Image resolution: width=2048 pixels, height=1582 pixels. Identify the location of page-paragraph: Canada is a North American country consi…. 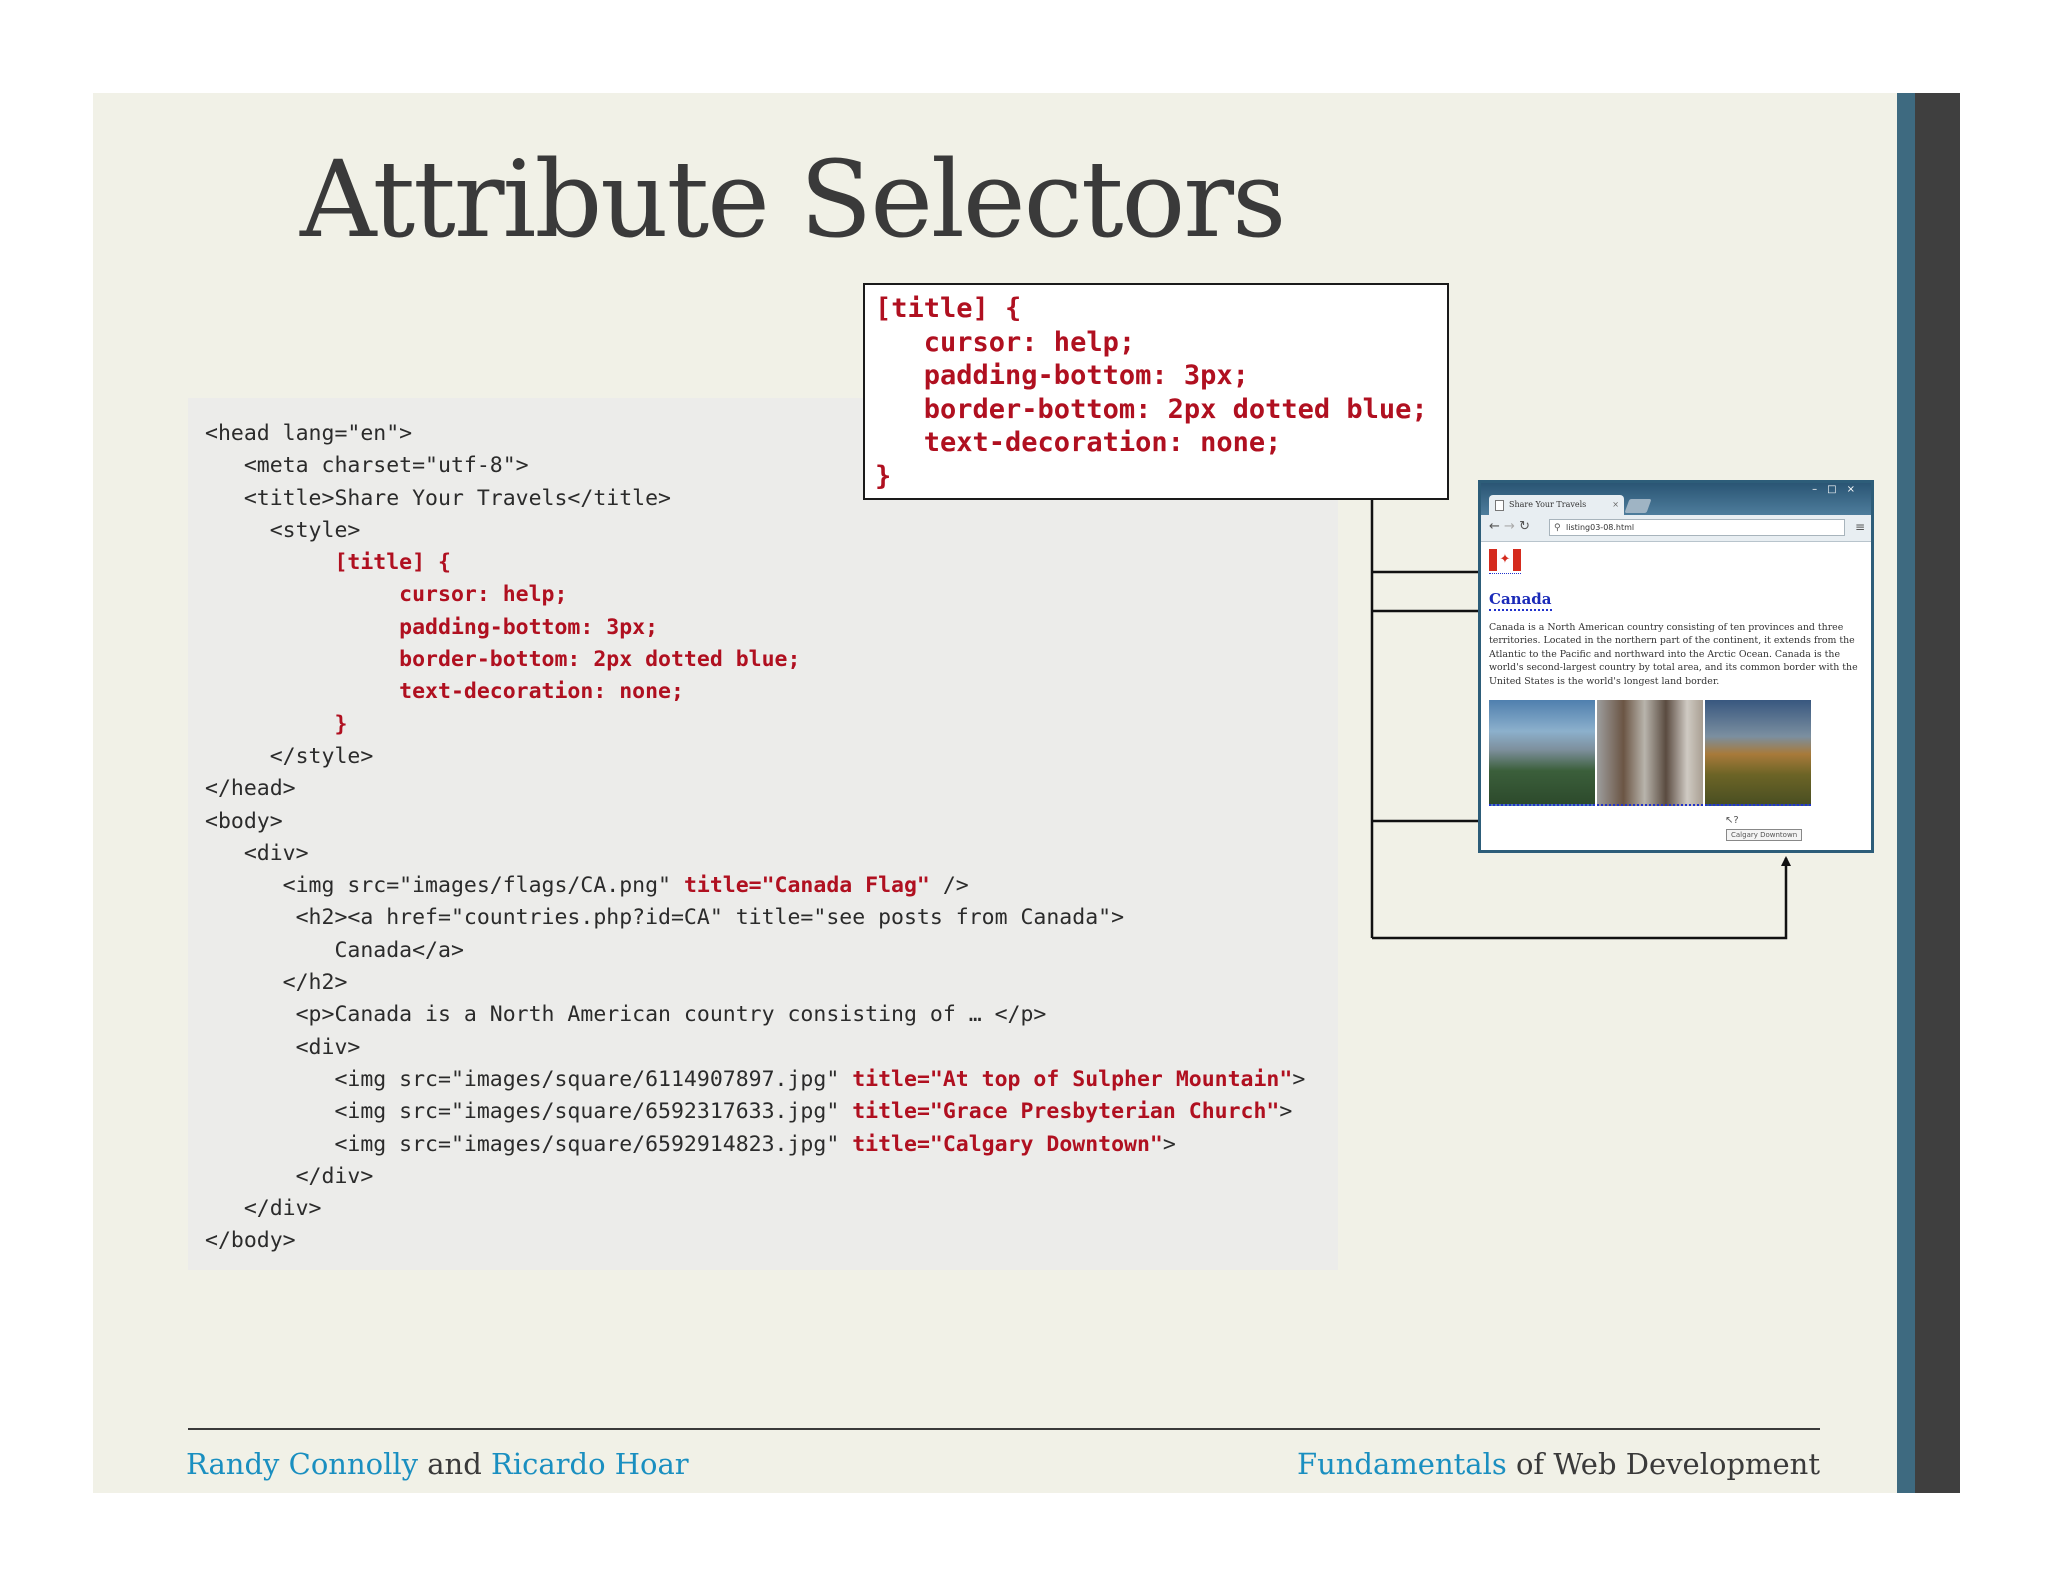
(1673, 654).